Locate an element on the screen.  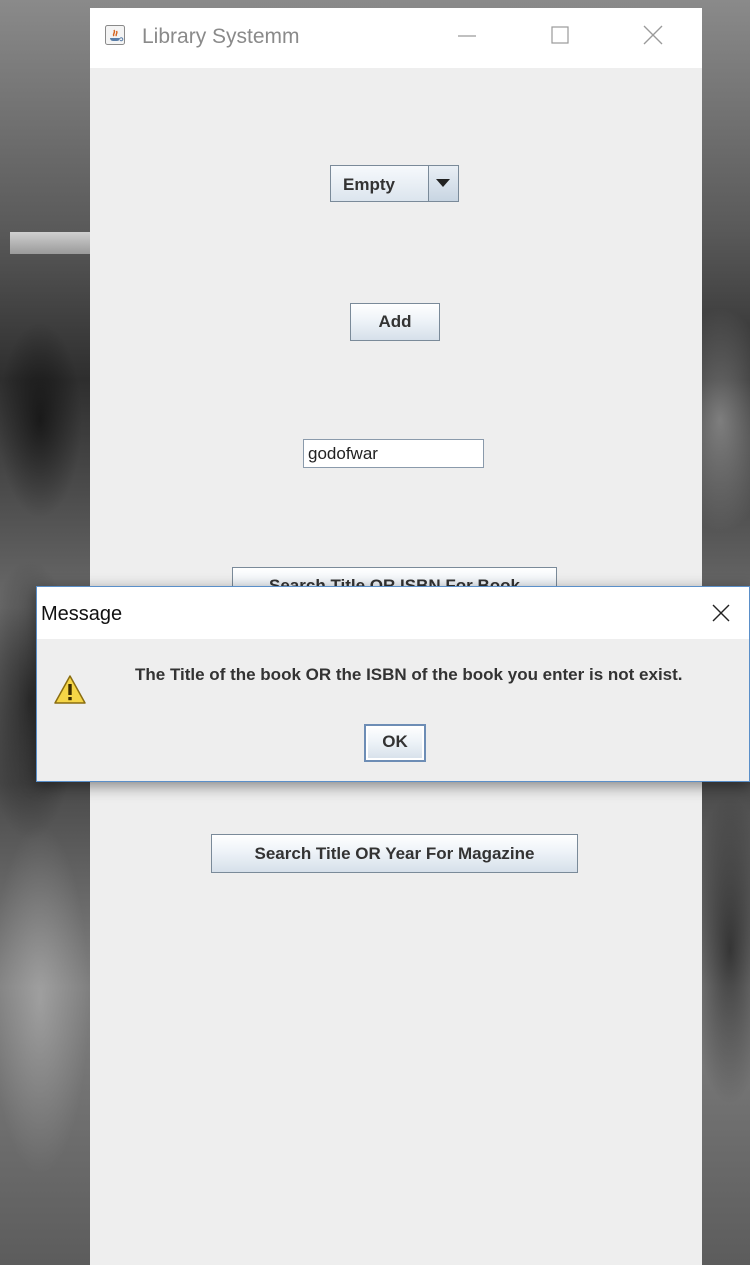
minimize-icon is located at coordinates (467, 36).